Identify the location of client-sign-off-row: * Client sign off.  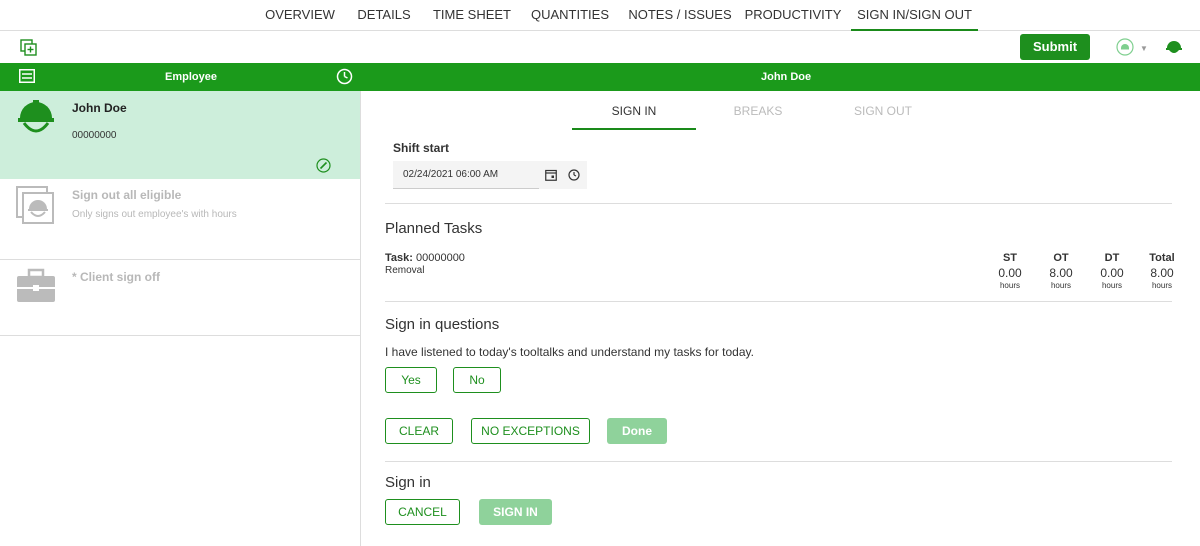
(180, 298).